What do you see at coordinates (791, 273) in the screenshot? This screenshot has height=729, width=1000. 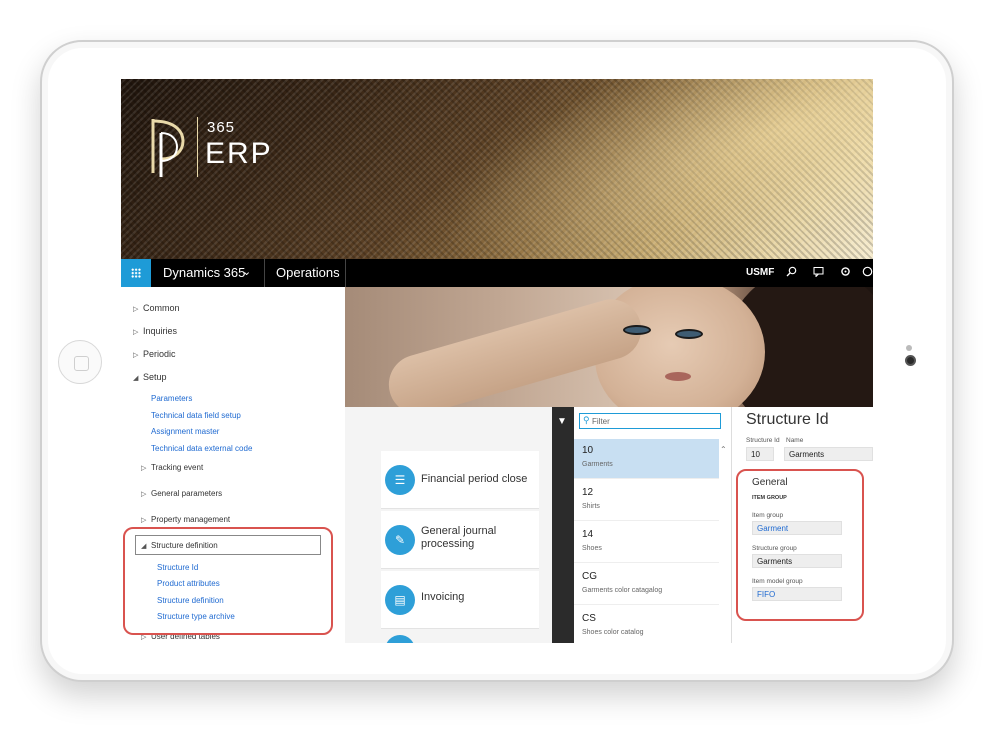 I see `search-icon` at bounding box center [791, 273].